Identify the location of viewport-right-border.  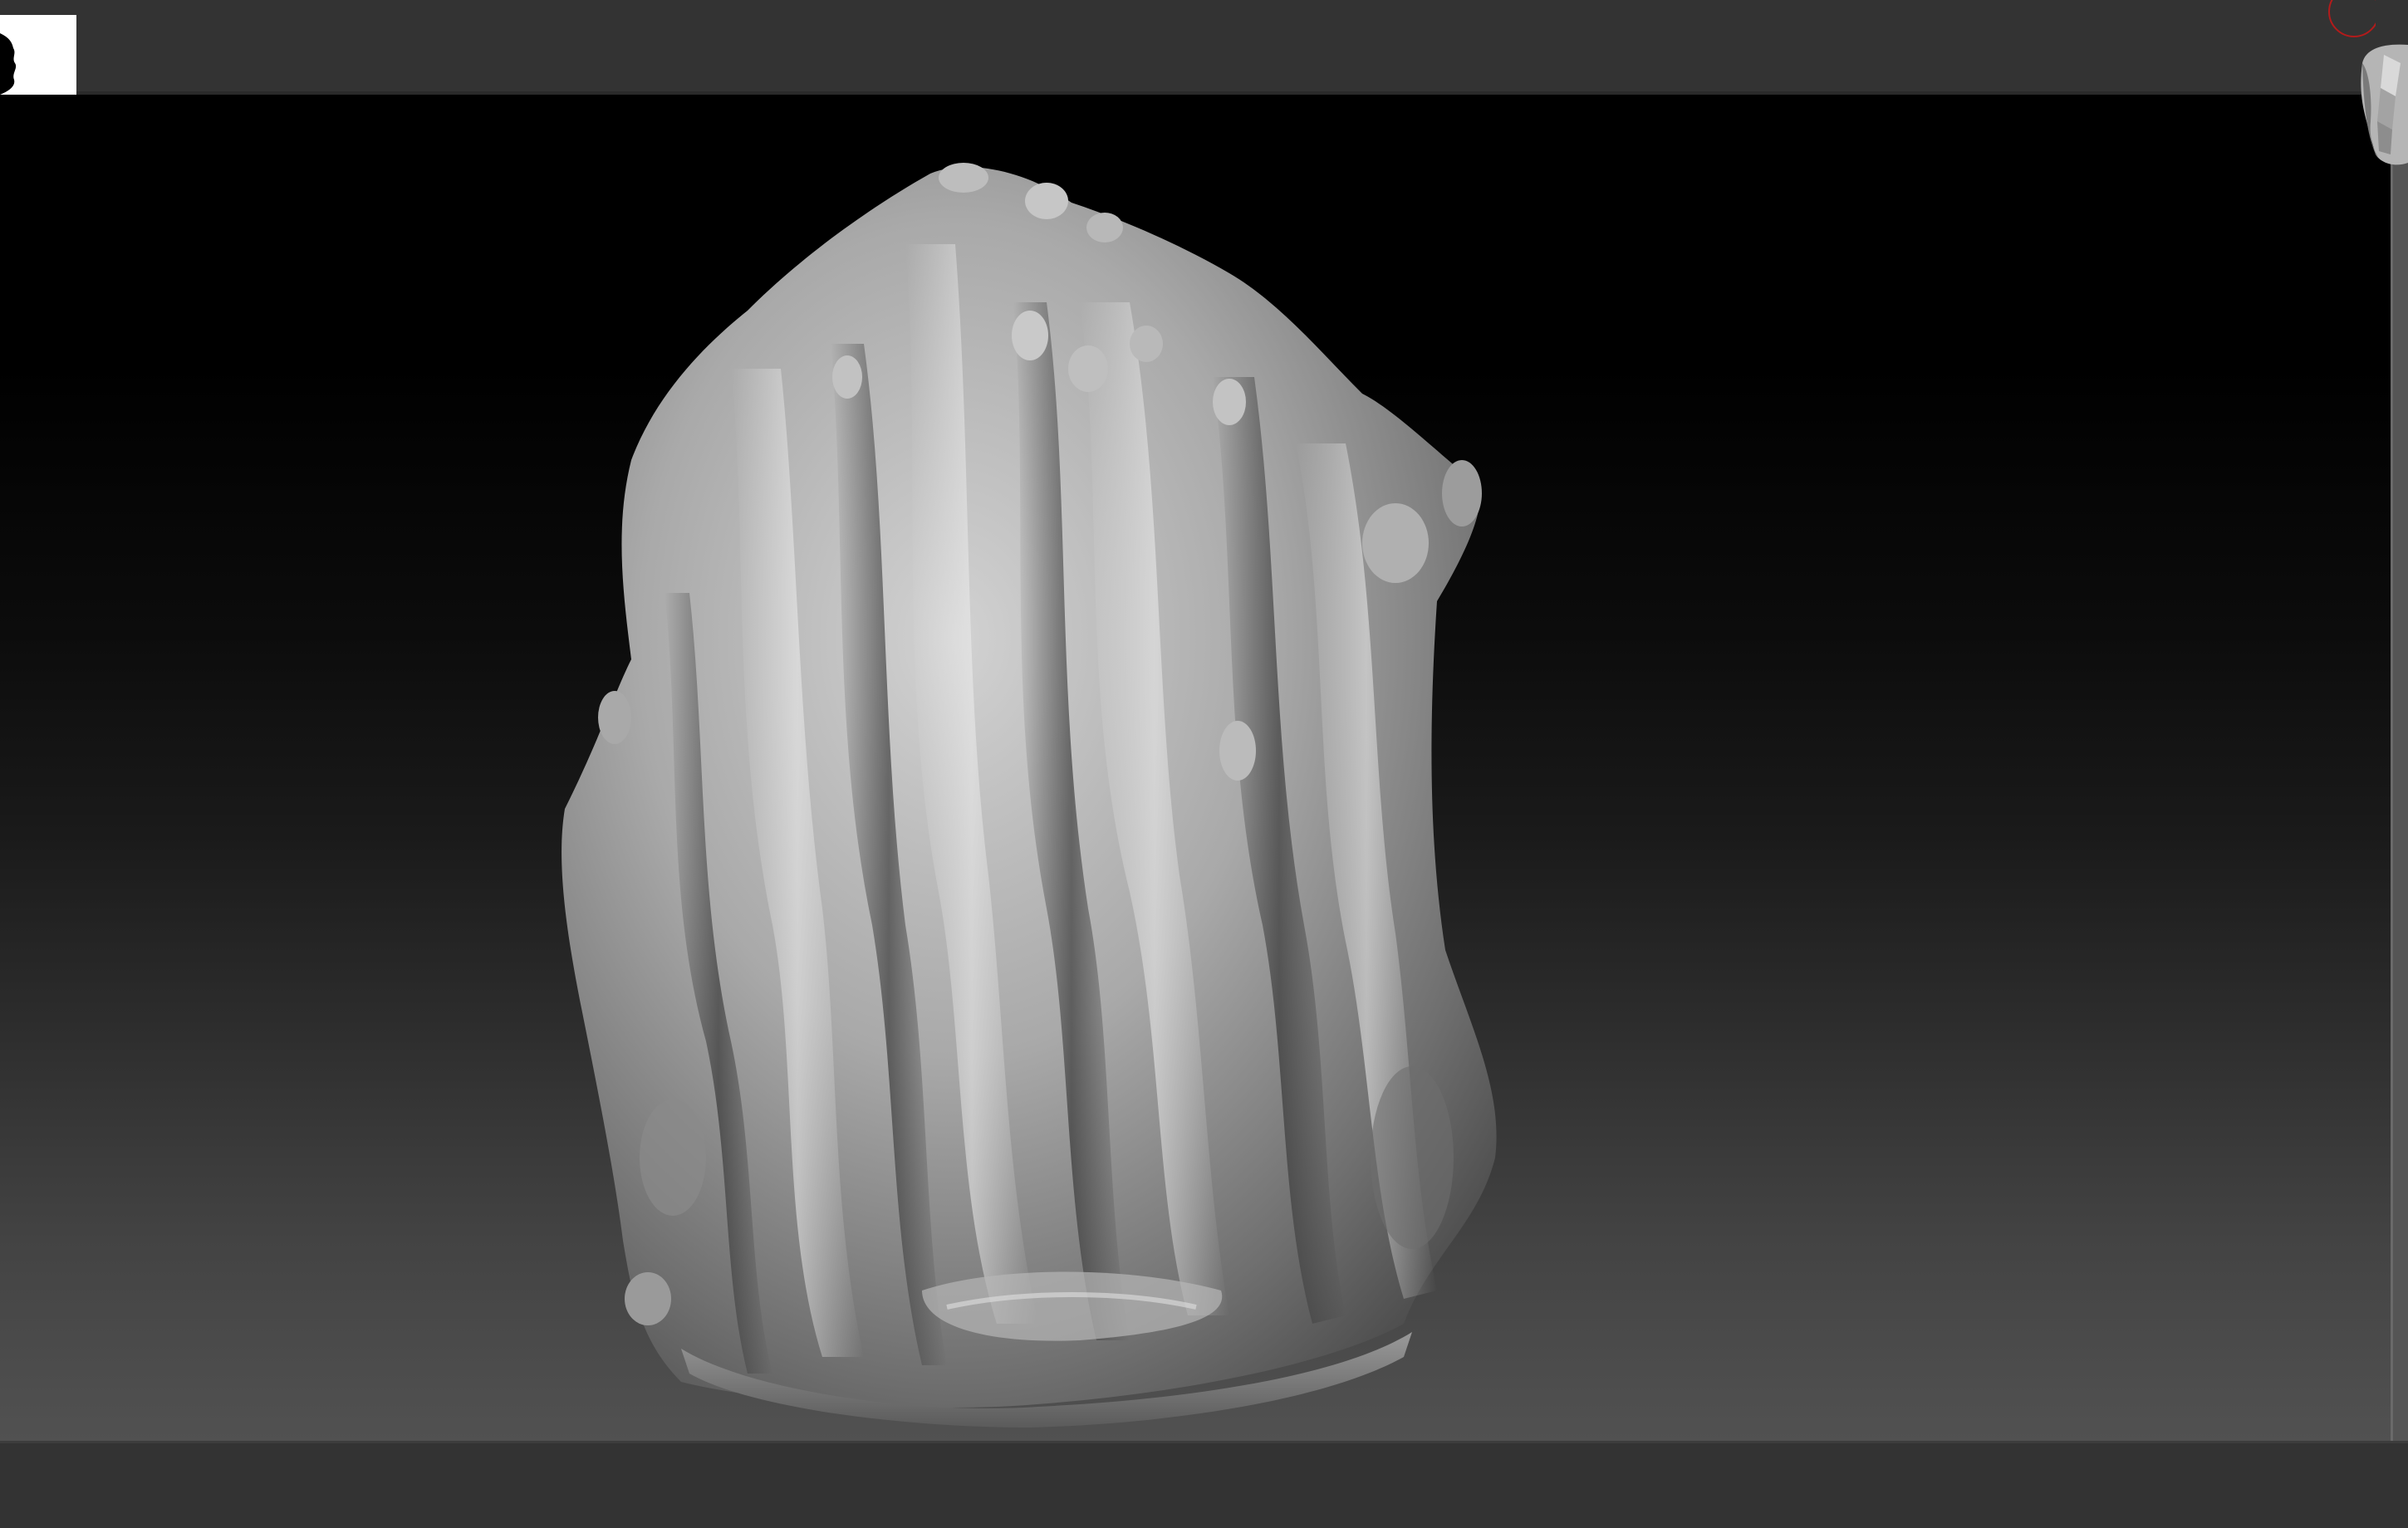
(2399, 768).